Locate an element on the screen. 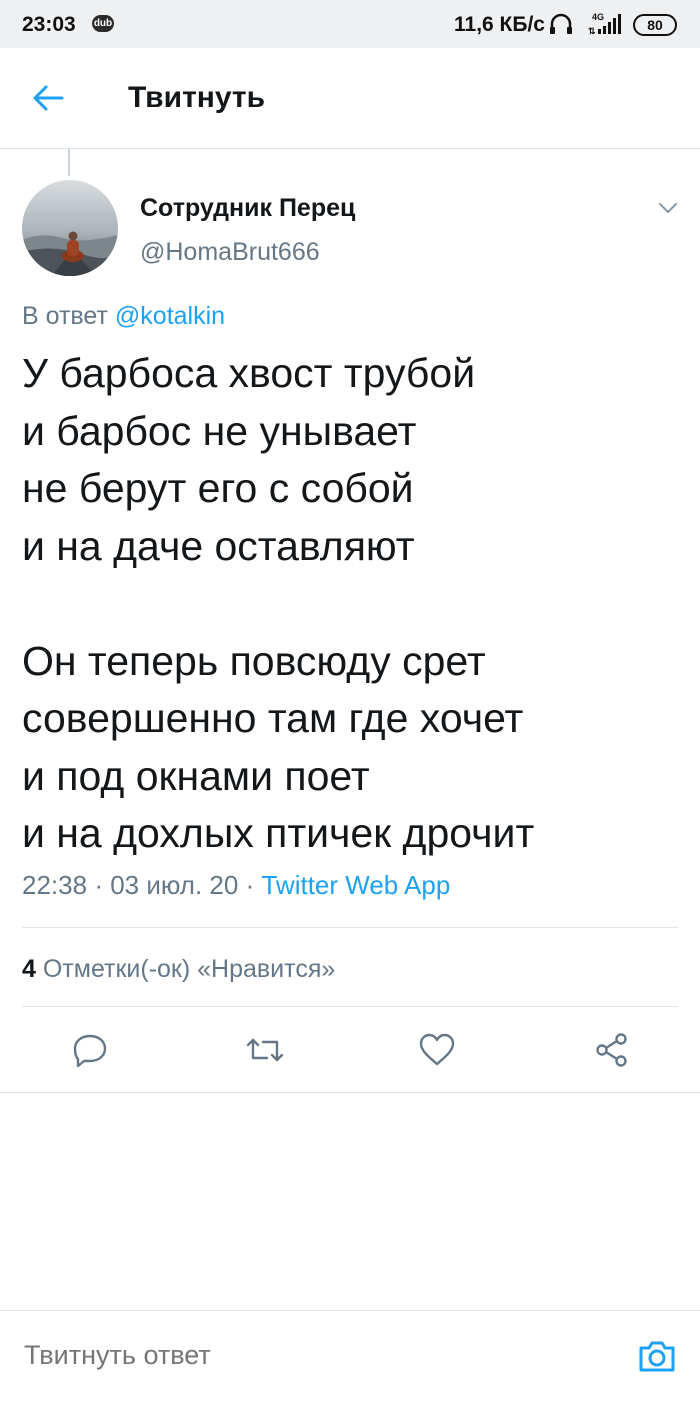 This screenshot has height=1401, width=700. retweet-button is located at coordinates (265, 1050).